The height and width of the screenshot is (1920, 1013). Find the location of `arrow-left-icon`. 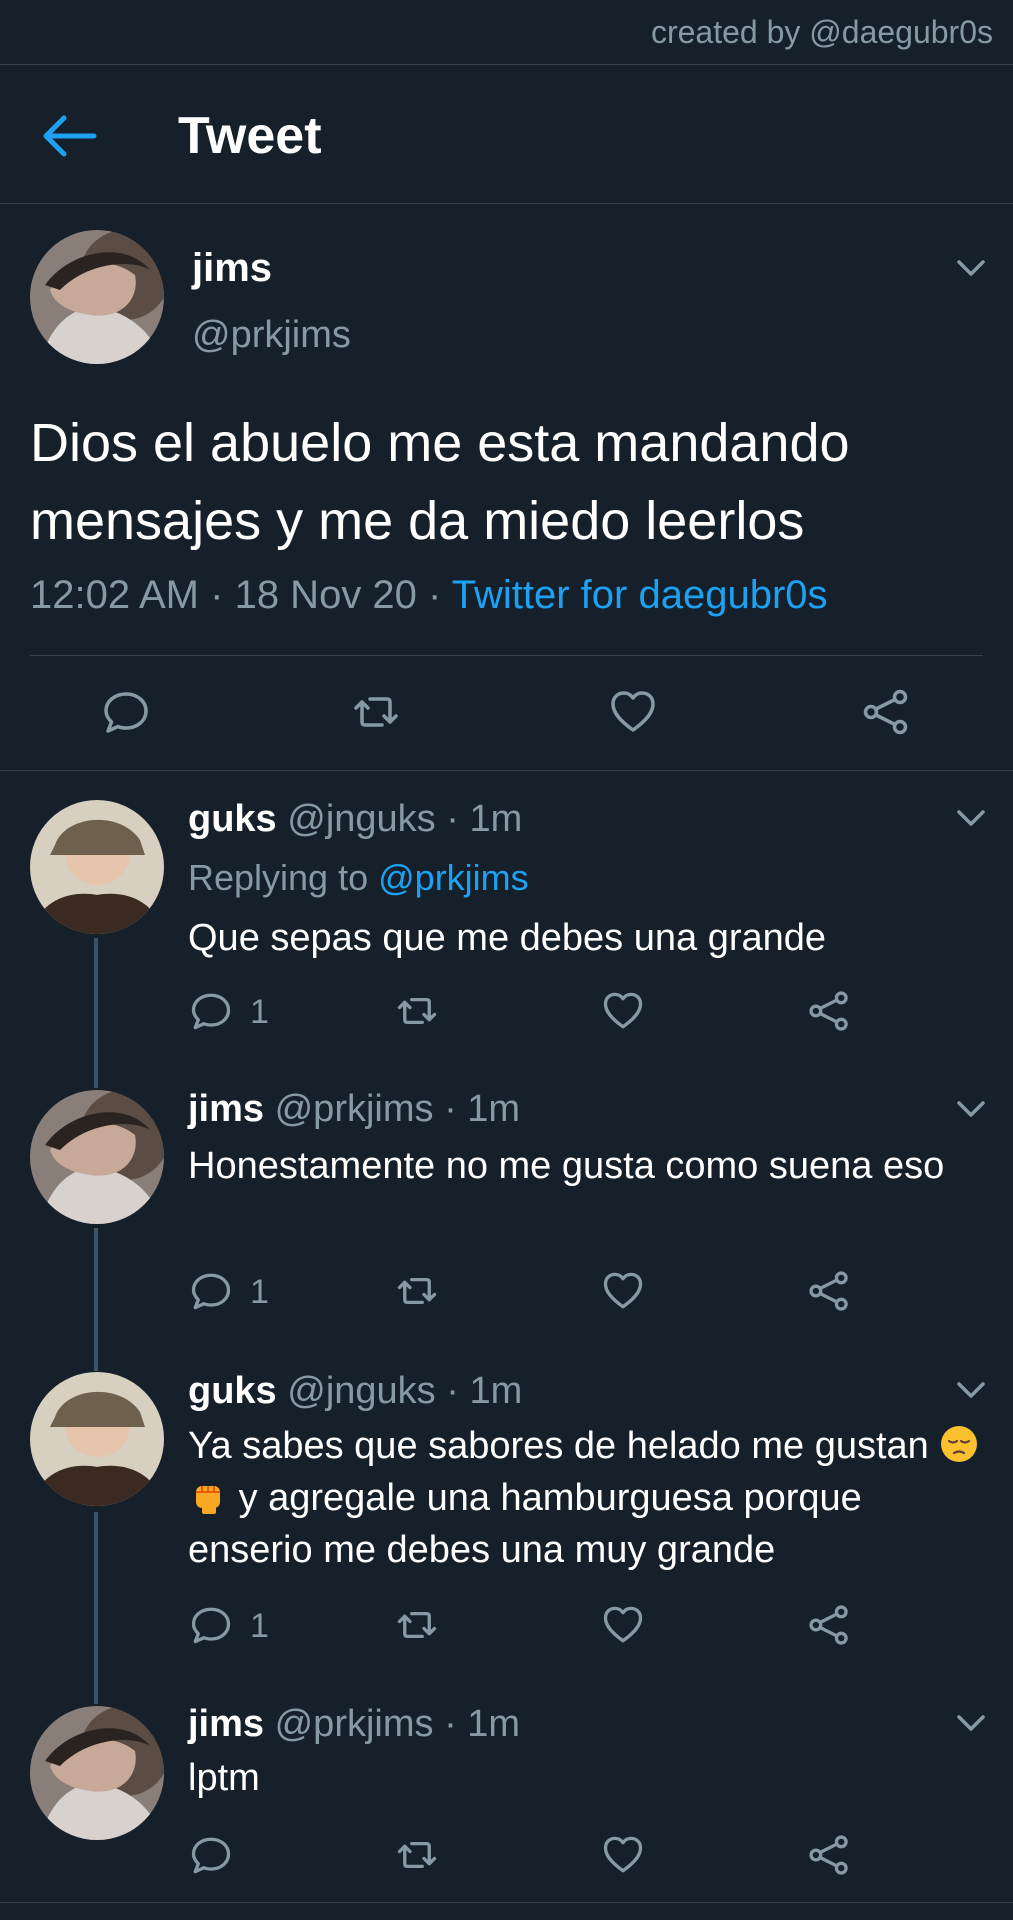

arrow-left-icon is located at coordinates (70, 136).